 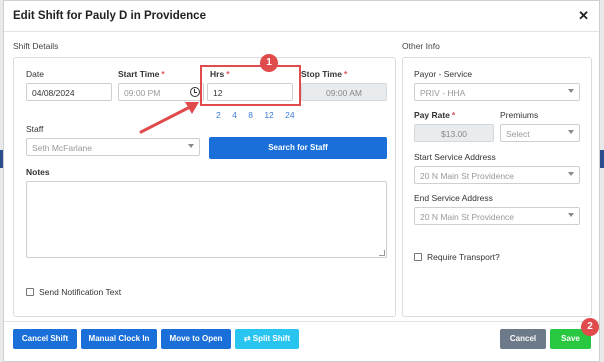 I want to click on payor-service-value: PRIV - HHA, so click(x=443, y=93).